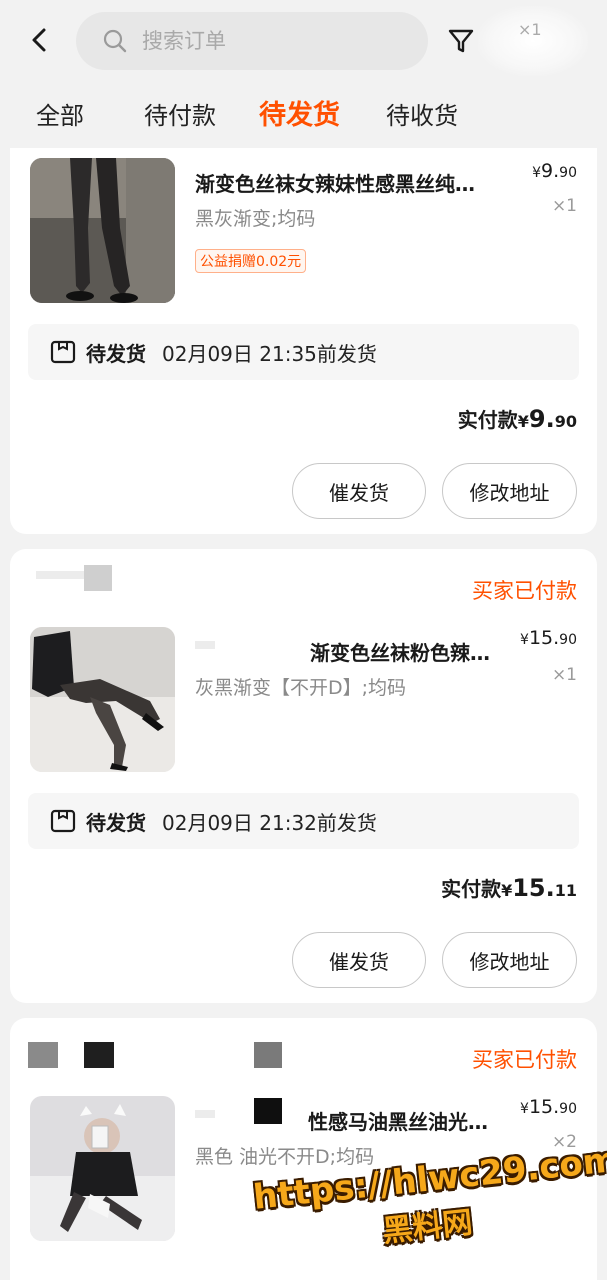 Image resolution: width=607 pixels, height=1280 pixels. I want to click on shipping-info: 待发货 02月09日 21:32前发货, so click(303, 821).